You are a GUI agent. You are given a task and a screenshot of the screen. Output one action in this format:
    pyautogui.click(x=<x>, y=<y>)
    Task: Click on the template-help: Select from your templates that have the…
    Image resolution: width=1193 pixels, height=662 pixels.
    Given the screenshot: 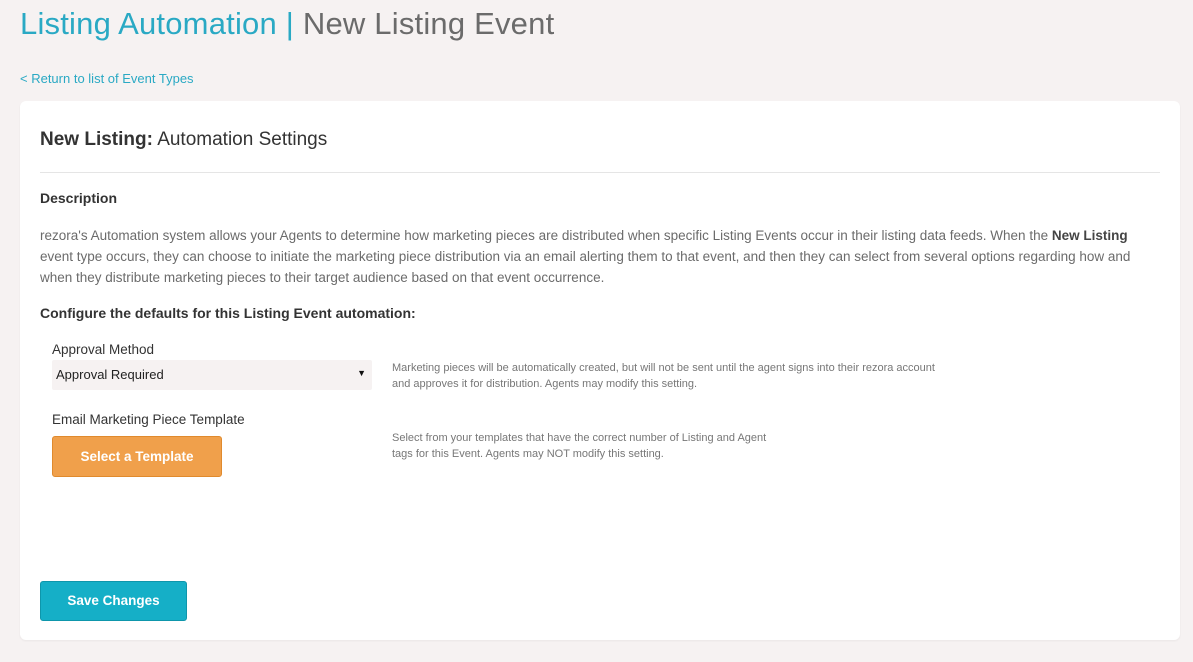 What is the action you would take?
    pyautogui.click(x=579, y=446)
    